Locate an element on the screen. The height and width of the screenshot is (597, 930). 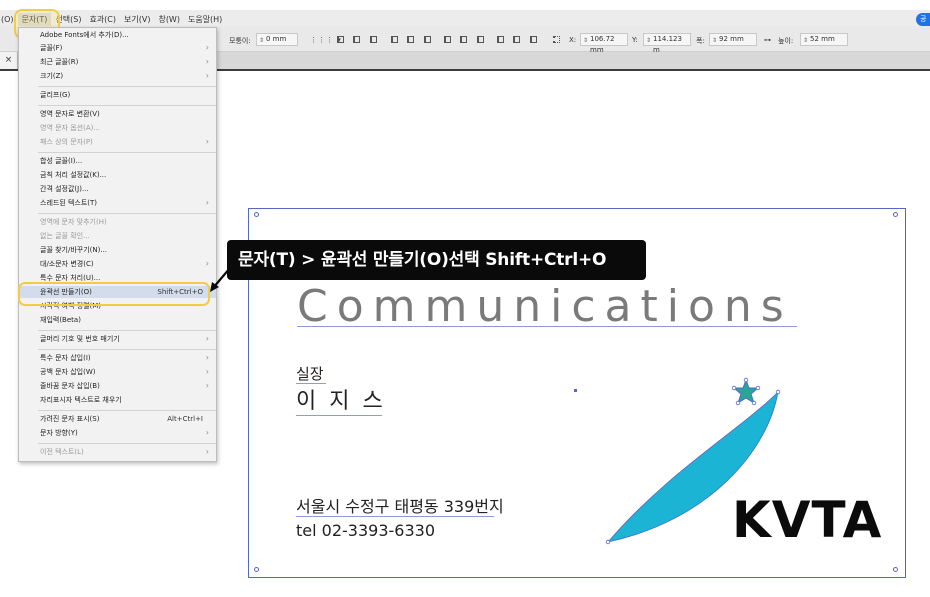
card-address: 서울시 수정구 태평동 339번지 is located at coordinates (400, 507).